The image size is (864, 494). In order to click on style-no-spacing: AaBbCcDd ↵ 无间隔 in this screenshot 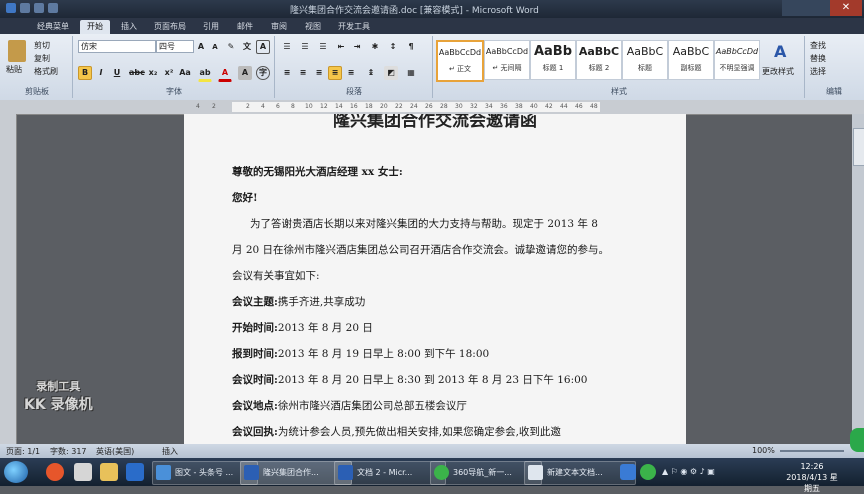, I will do `click(507, 60)`.